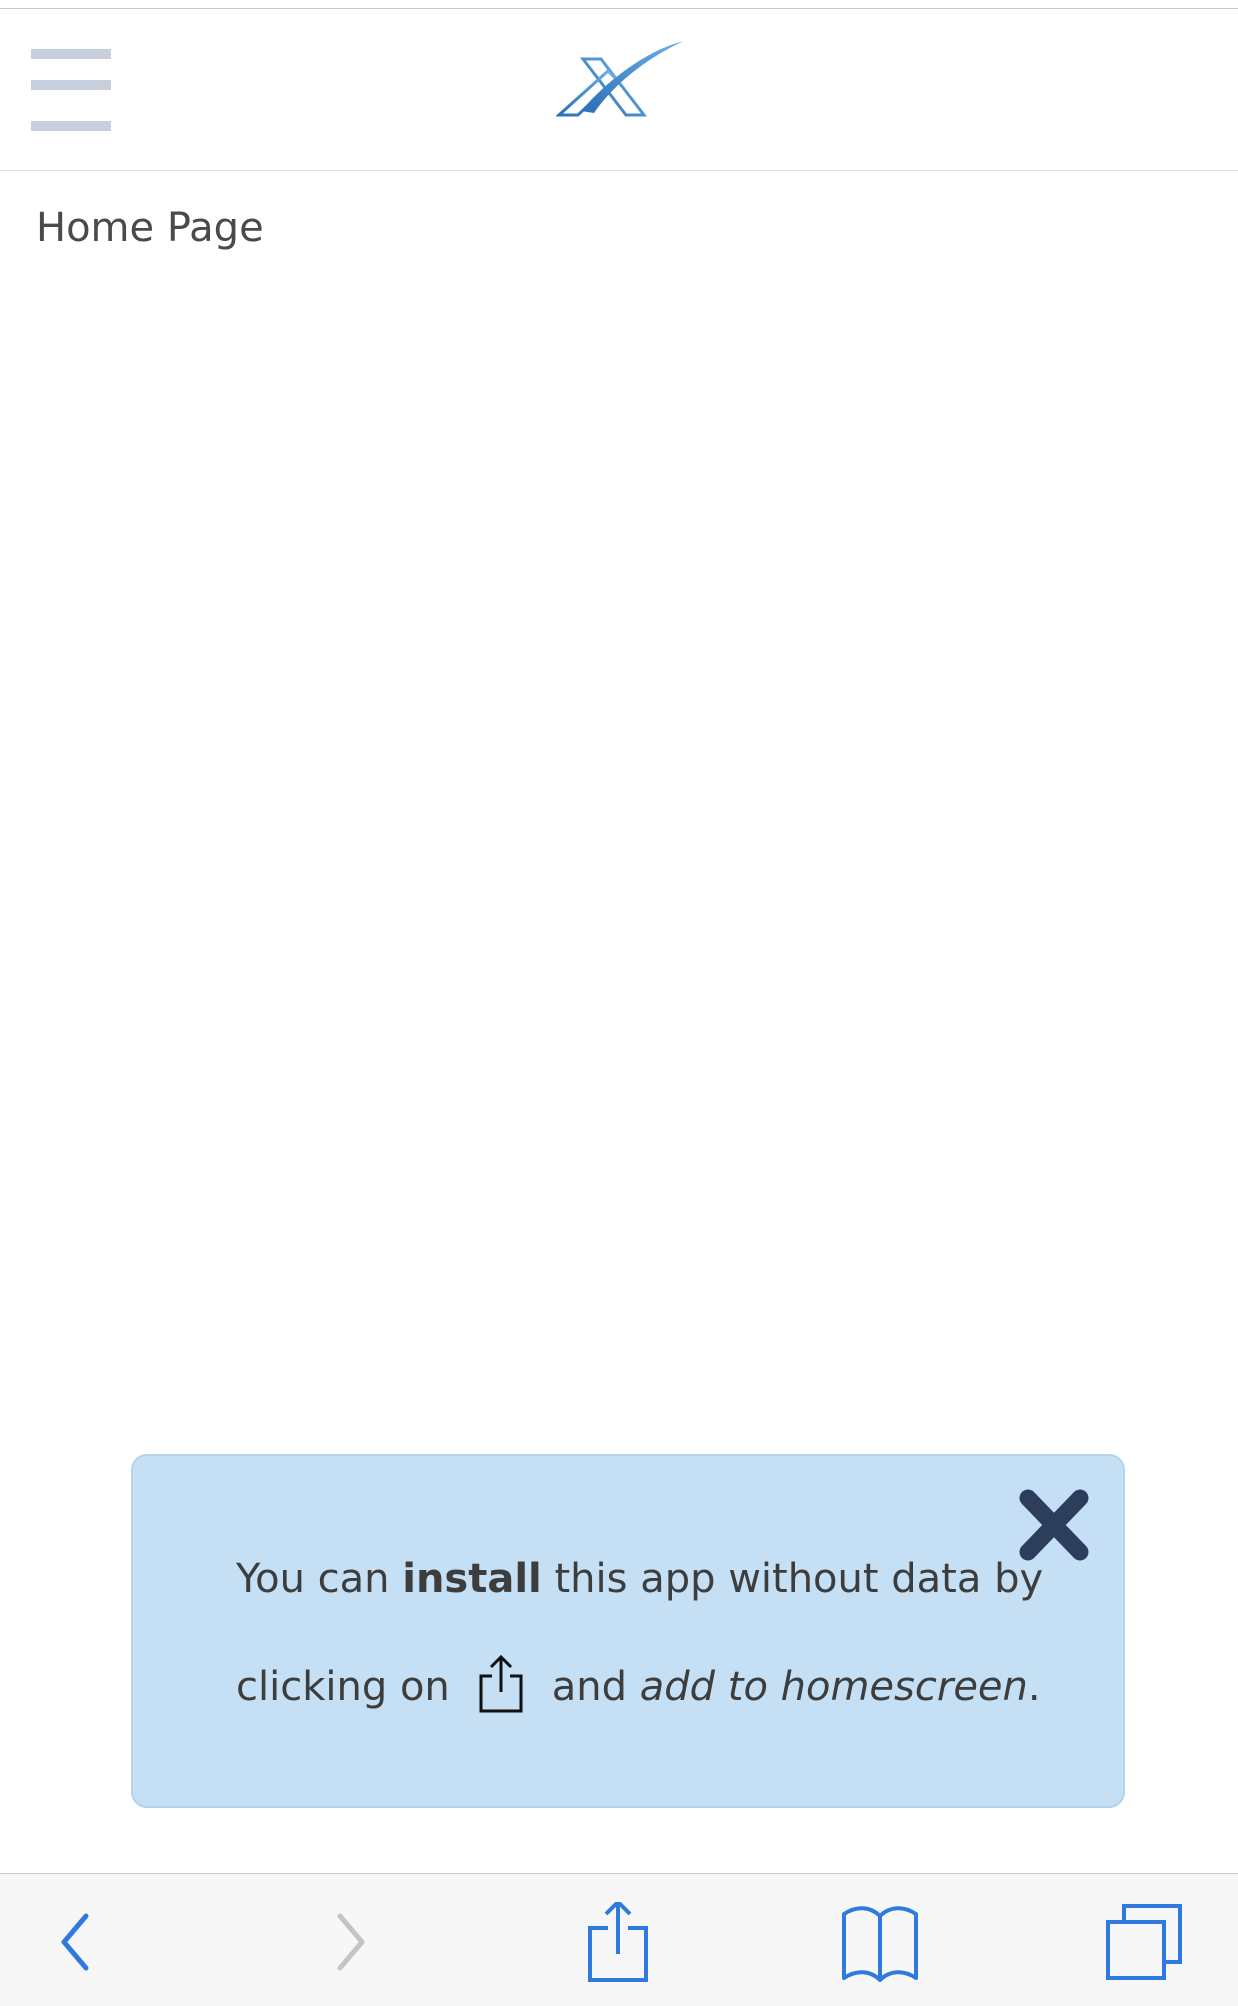 The height and width of the screenshot is (2006, 1238). What do you see at coordinates (619, 4) in the screenshot?
I see `top-status-border` at bounding box center [619, 4].